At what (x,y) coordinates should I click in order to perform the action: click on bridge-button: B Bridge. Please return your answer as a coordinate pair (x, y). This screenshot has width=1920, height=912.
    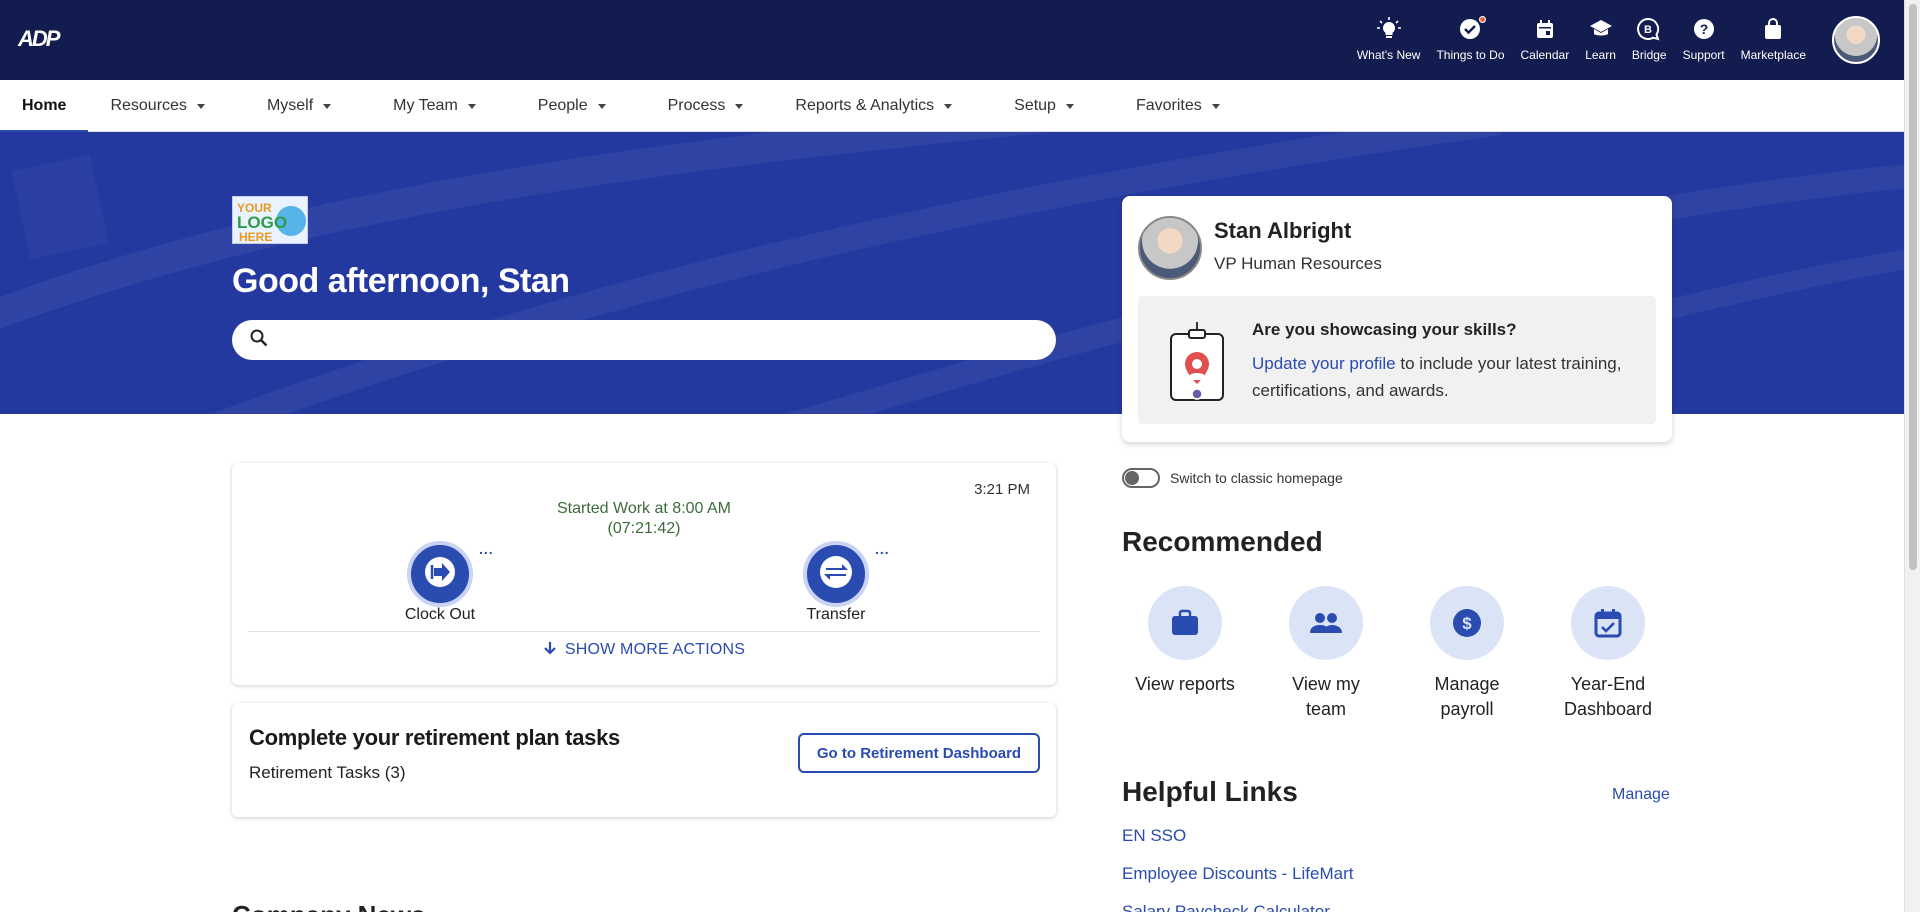
    Looking at the image, I should click on (1649, 38).